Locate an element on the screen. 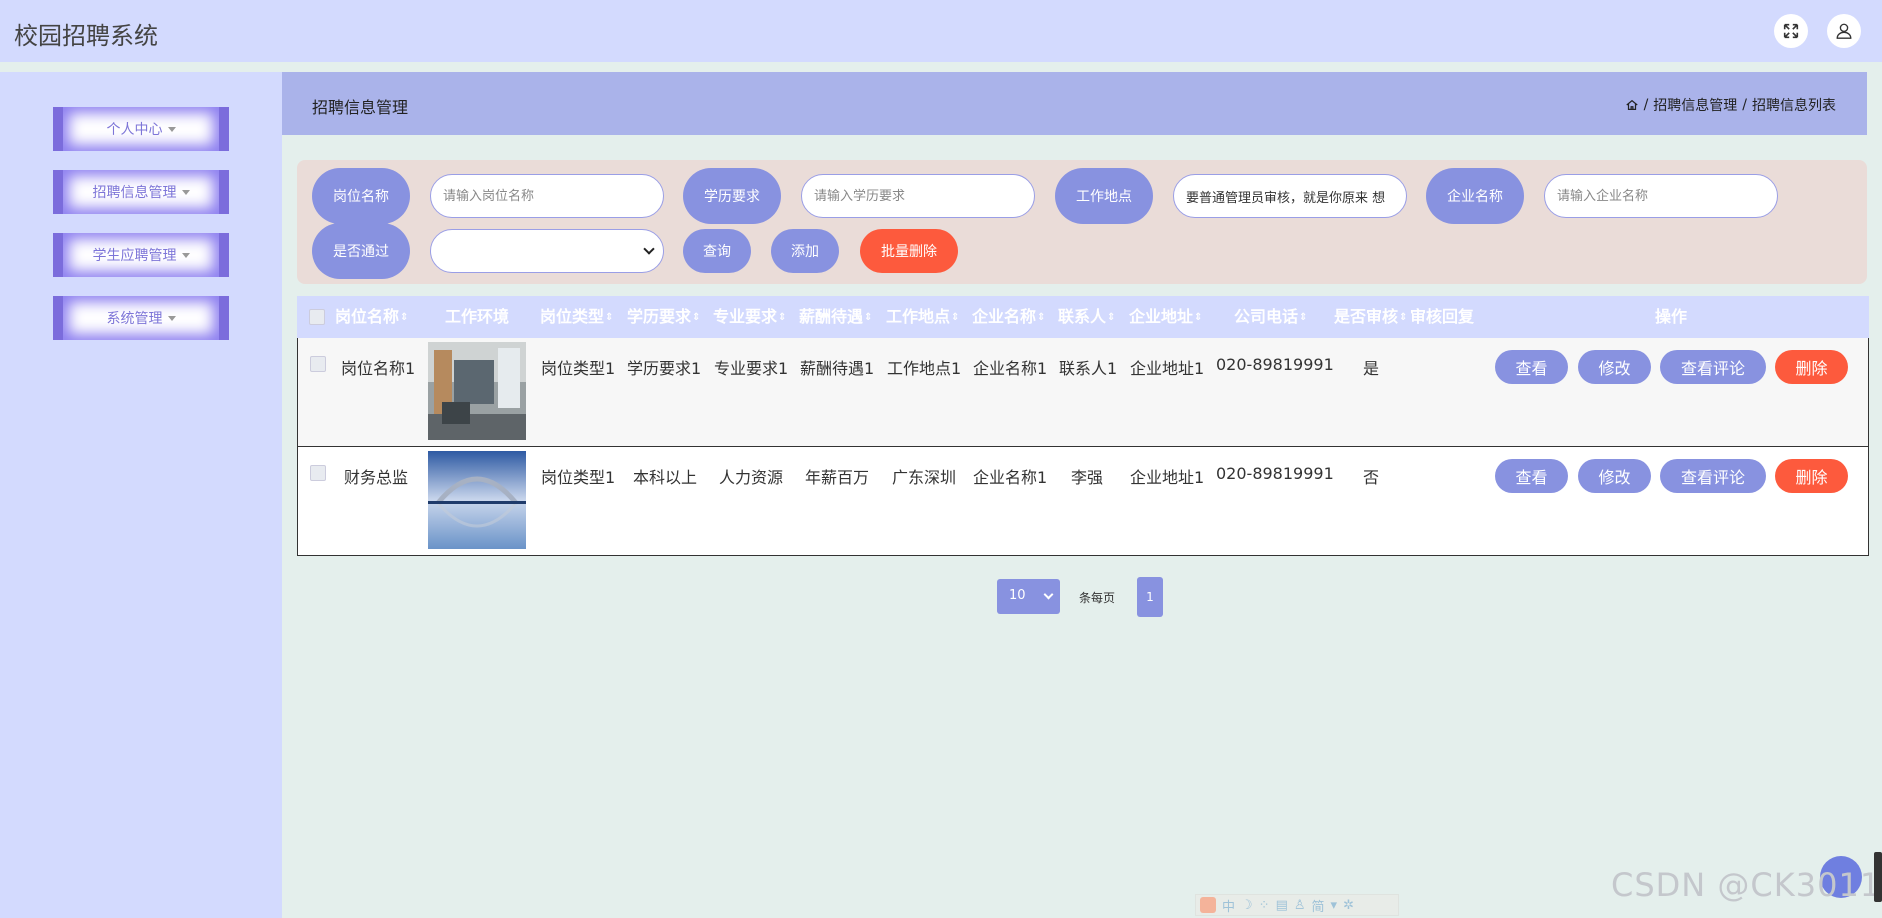 This screenshot has height=918, width=1882. cell-contact: 联系人1 is located at coordinates (1088, 368).